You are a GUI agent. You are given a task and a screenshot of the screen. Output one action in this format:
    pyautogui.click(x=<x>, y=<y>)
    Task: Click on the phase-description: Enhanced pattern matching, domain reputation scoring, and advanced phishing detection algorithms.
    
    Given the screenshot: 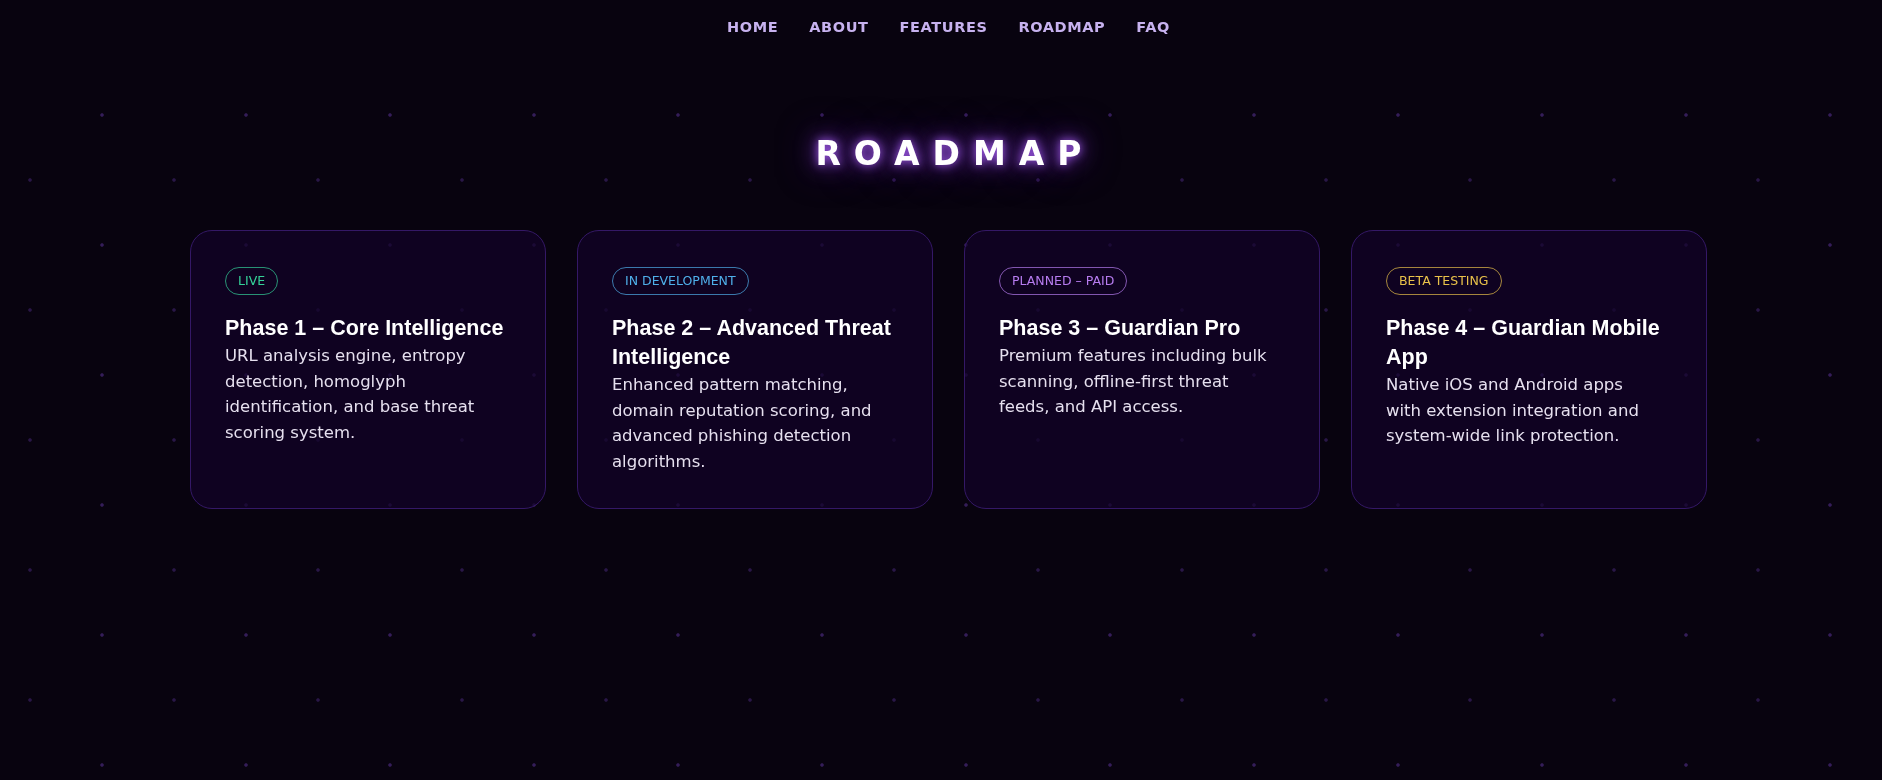 What is the action you would take?
    pyautogui.click(x=742, y=424)
    